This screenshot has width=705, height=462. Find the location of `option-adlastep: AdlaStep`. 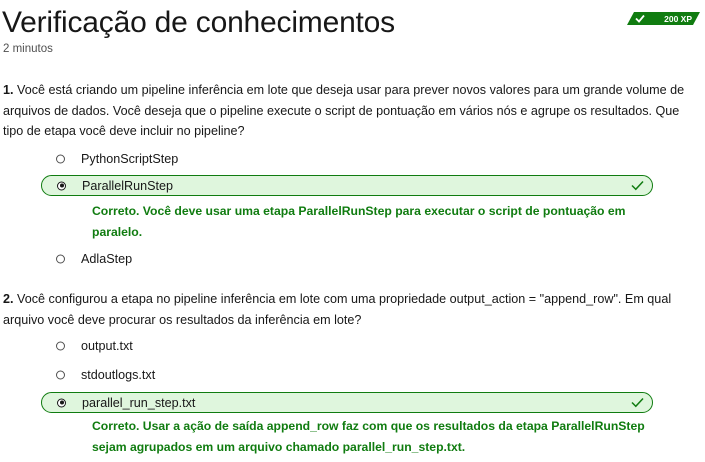

option-adlastep: AdlaStep is located at coordinates (347, 258).